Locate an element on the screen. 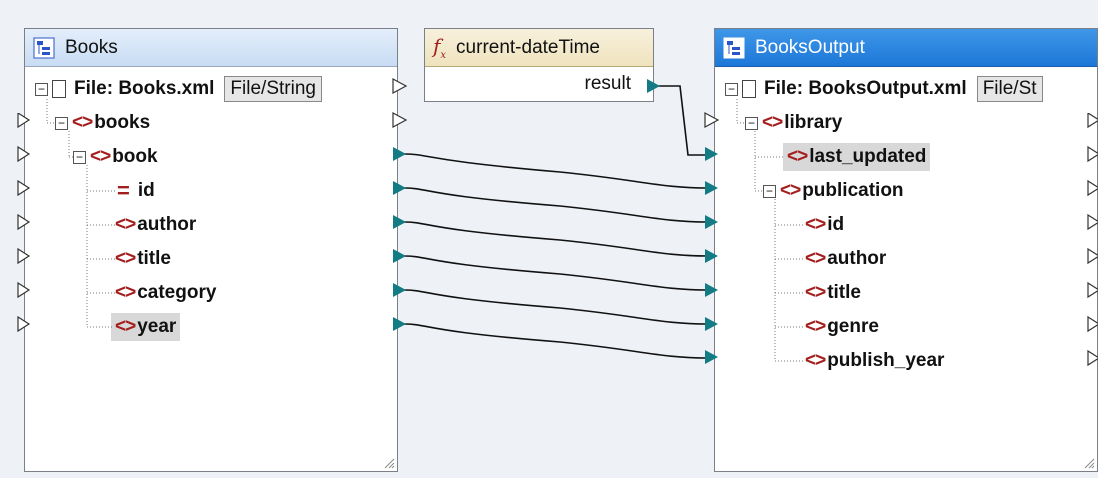 Image resolution: width=1098 pixels, height=478 pixels. target-input-connector-publish-year is located at coordinates (714, 359).